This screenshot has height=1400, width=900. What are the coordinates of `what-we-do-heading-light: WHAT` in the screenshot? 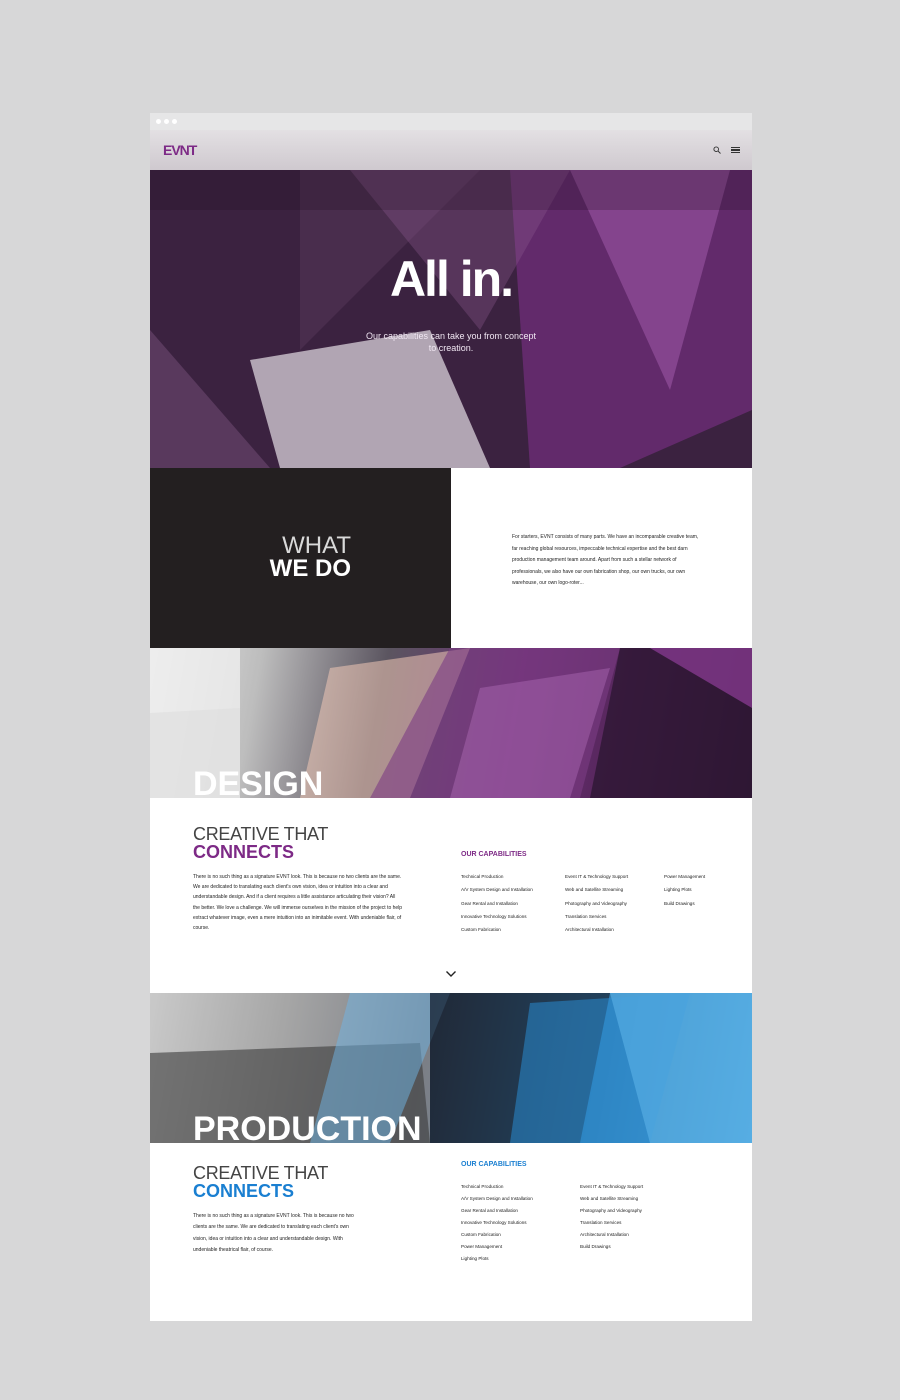 It's located at (316, 545).